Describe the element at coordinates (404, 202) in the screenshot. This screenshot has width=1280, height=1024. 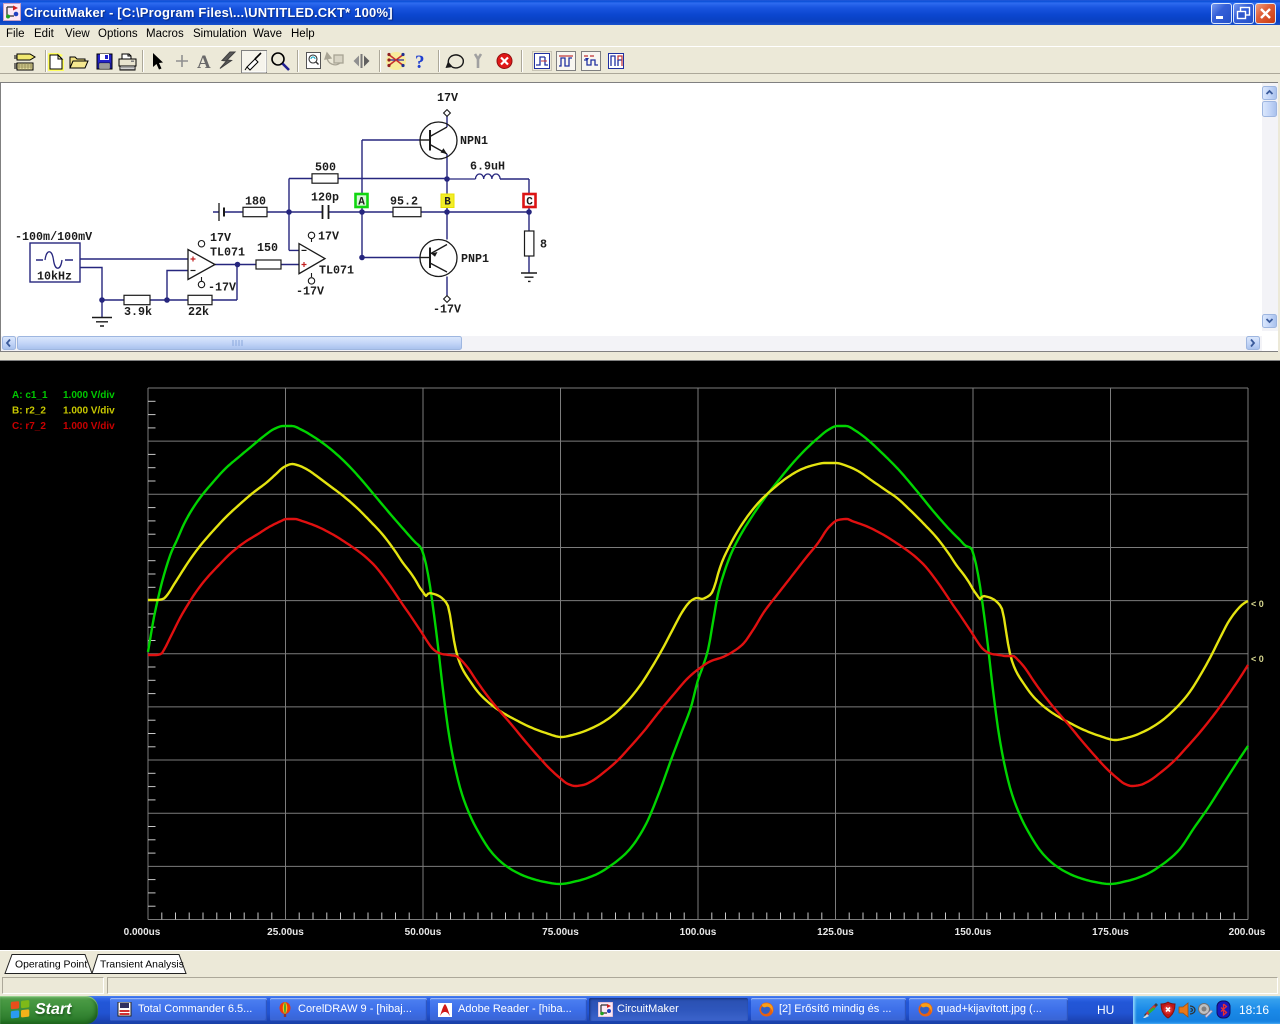
I see `svg-text: 95.2` at that location.